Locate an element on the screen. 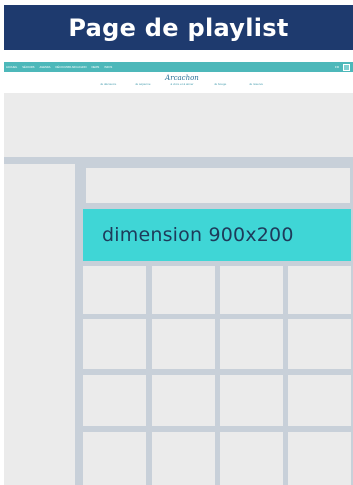 Image resolution: width=353 pixels, height=485 pixels. nav-link-book: Je réserve is located at coordinates (256, 84).